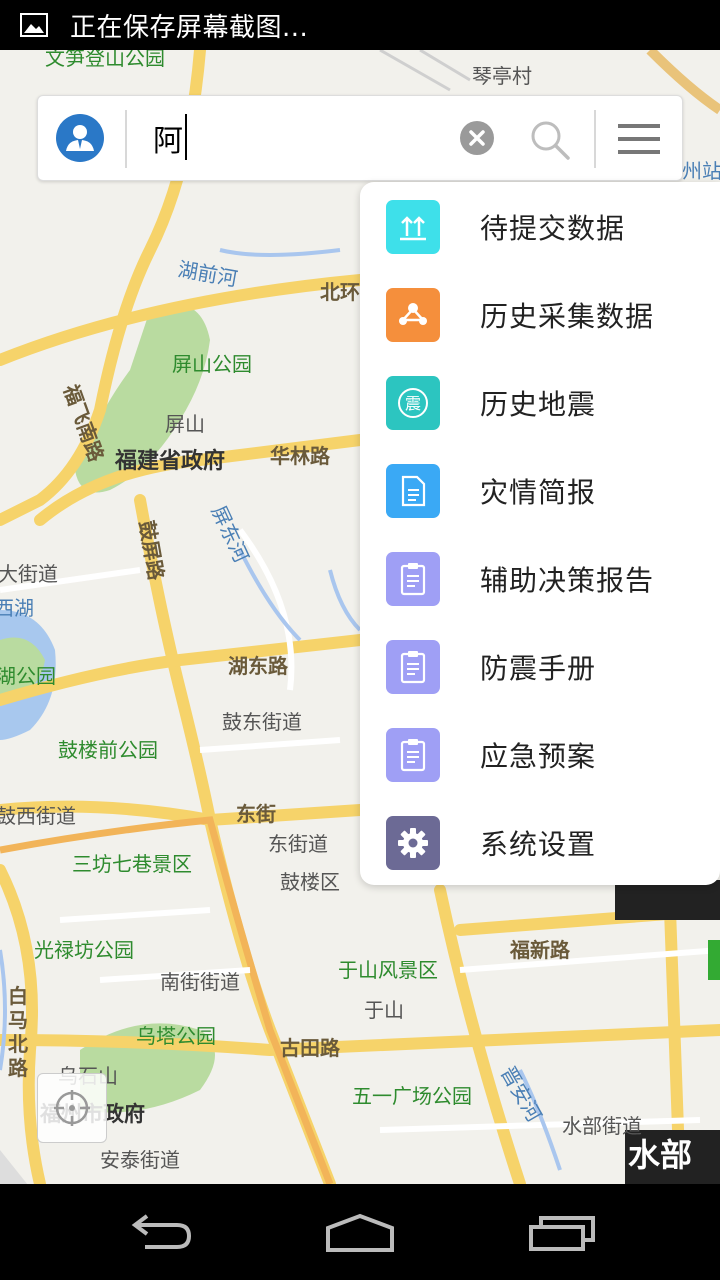  What do you see at coordinates (303, 138) in the screenshot?
I see `search-input` at bounding box center [303, 138].